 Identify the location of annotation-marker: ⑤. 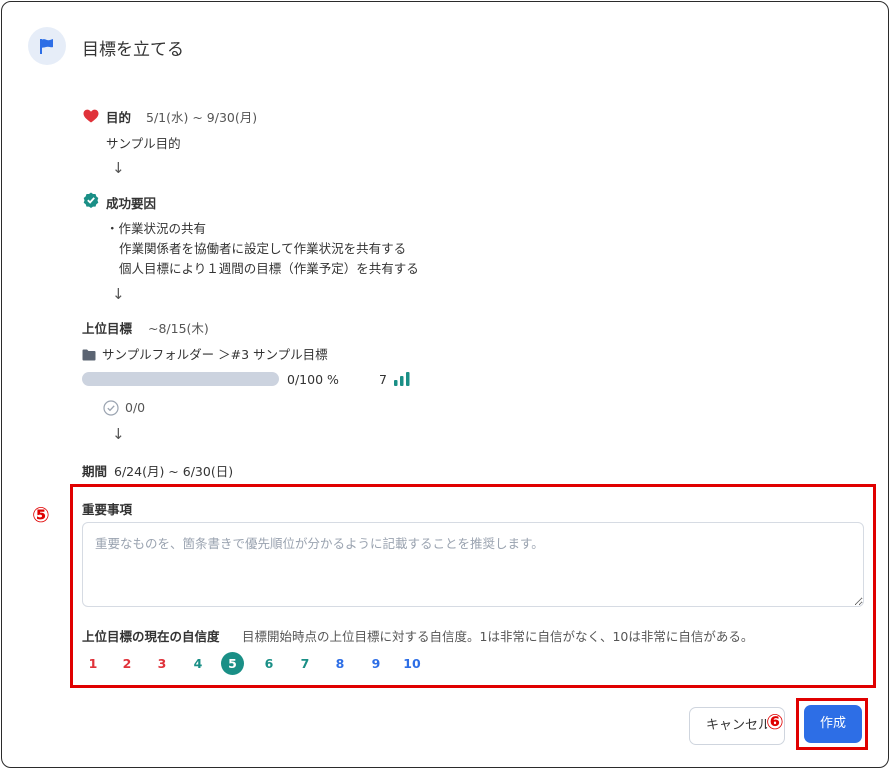
(41, 515).